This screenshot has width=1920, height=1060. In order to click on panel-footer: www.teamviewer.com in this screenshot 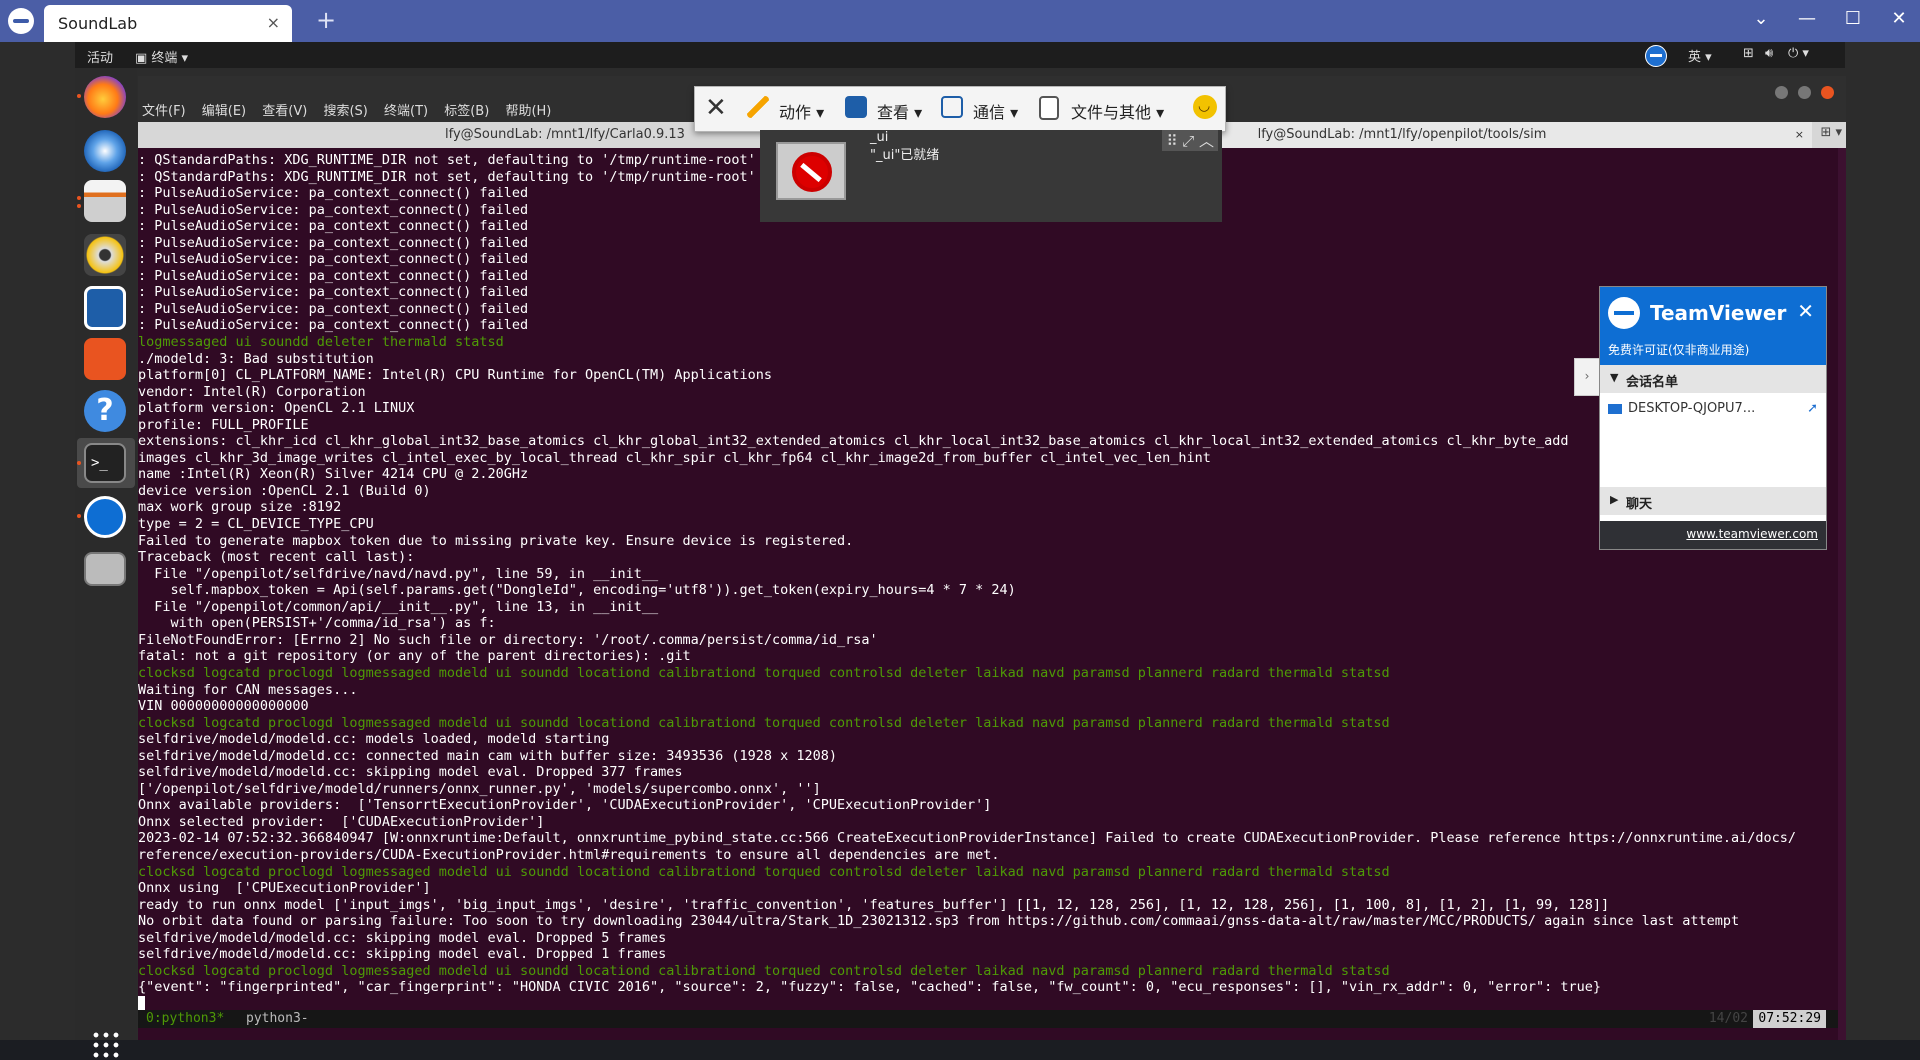, I will do `click(1713, 535)`.